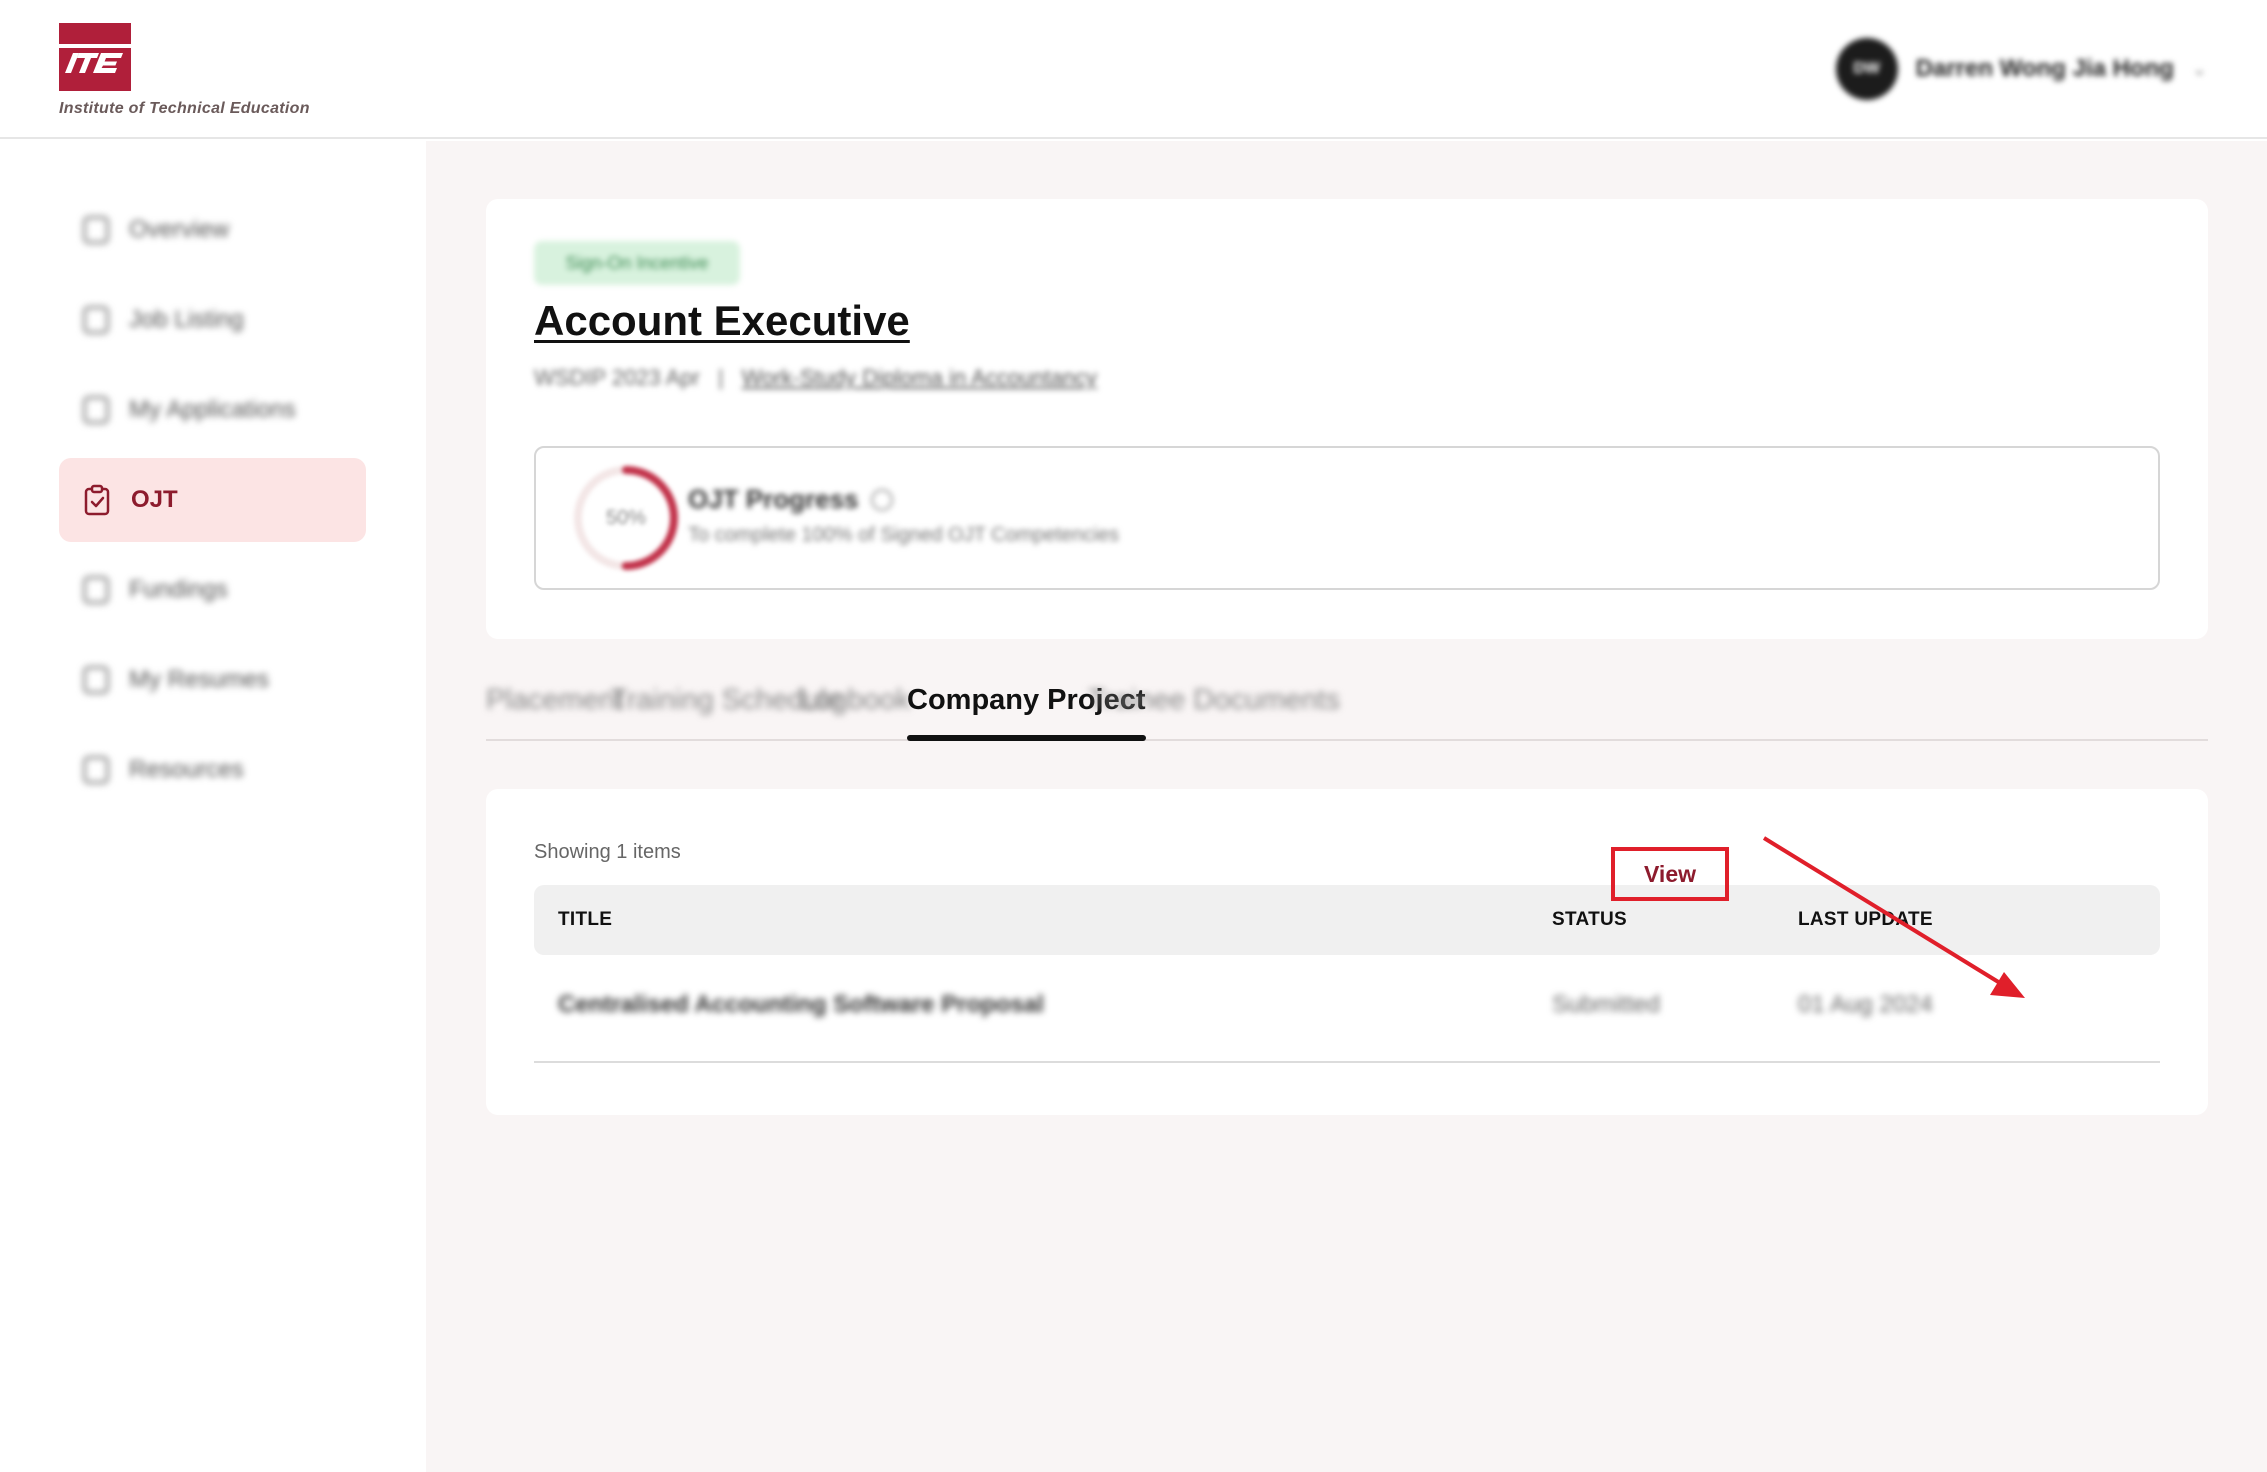 This screenshot has width=2267, height=1472. Describe the element at coordinates (186, 319) in the screenshot. I see `sidebar-item-label: Job Listing` at that location.